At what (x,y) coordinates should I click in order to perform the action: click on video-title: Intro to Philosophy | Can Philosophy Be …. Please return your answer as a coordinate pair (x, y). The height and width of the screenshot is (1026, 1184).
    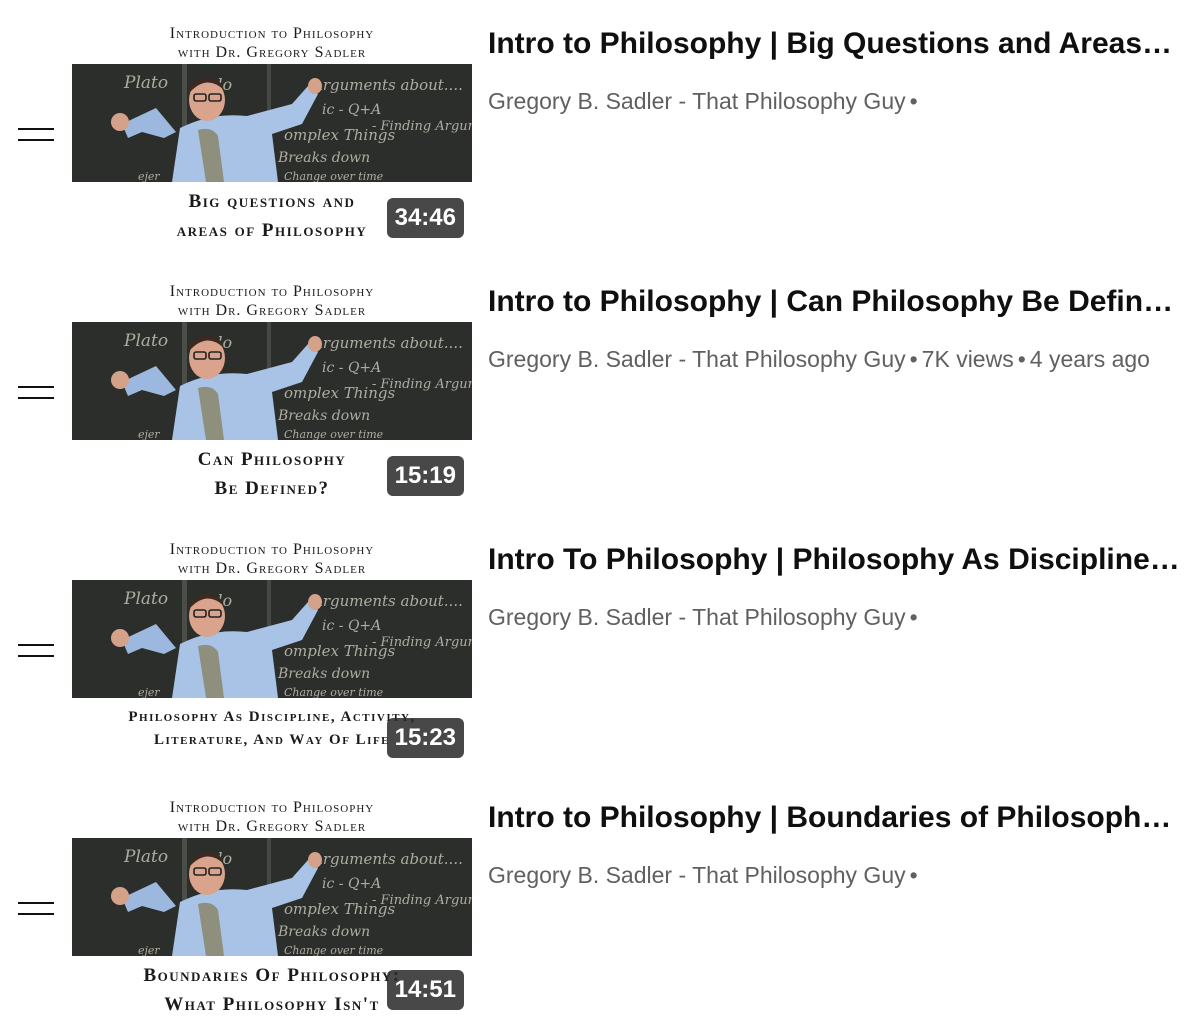
    Looking at the image, I should click on (834, 302).